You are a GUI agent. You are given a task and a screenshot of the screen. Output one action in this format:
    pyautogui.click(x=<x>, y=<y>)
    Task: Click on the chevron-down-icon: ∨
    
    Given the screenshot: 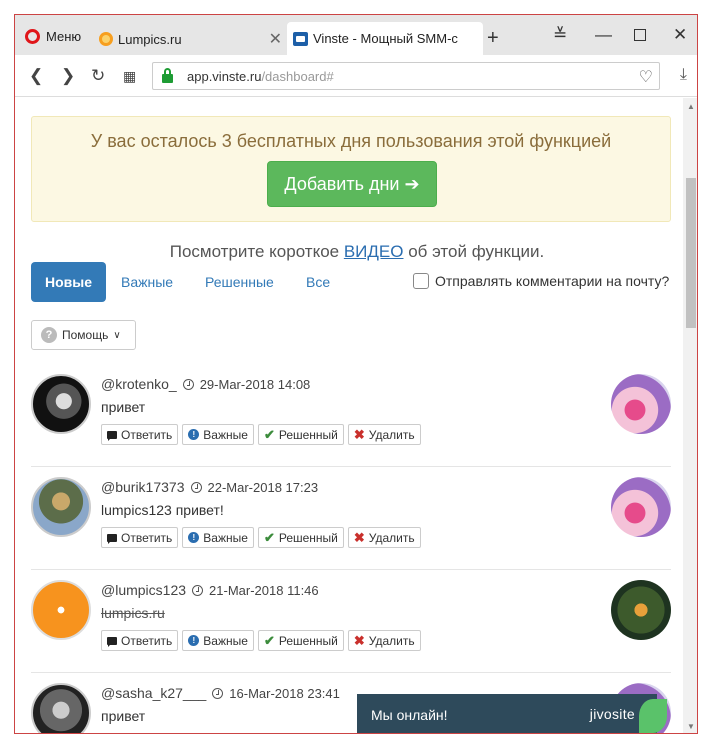 What is the action you would take?
    pyautogui.click(x=117, y=335)
    